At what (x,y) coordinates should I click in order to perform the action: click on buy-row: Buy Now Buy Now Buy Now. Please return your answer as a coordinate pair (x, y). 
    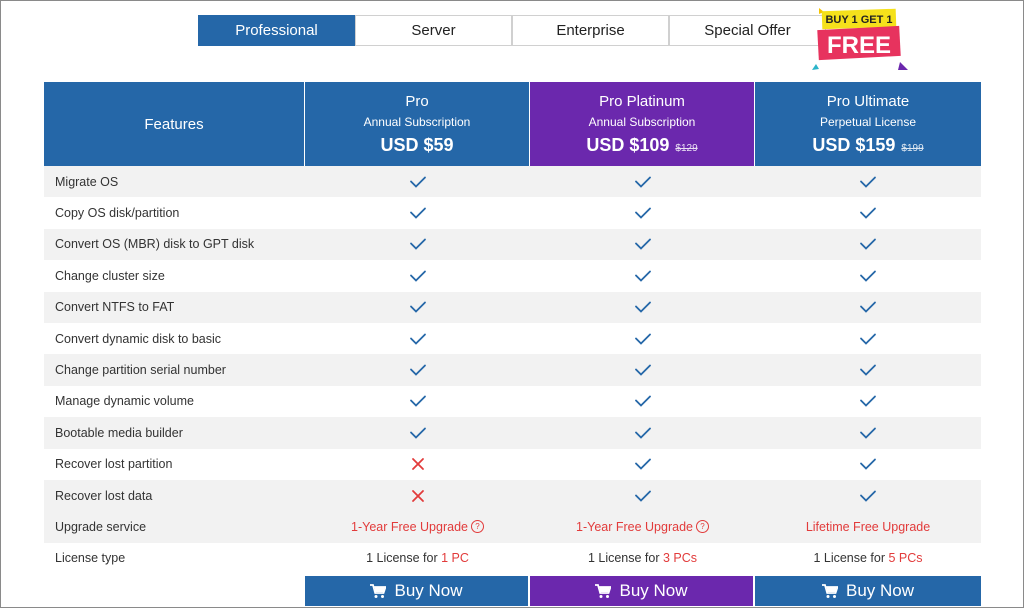
    Looking at the image, I should click on (512, 591).